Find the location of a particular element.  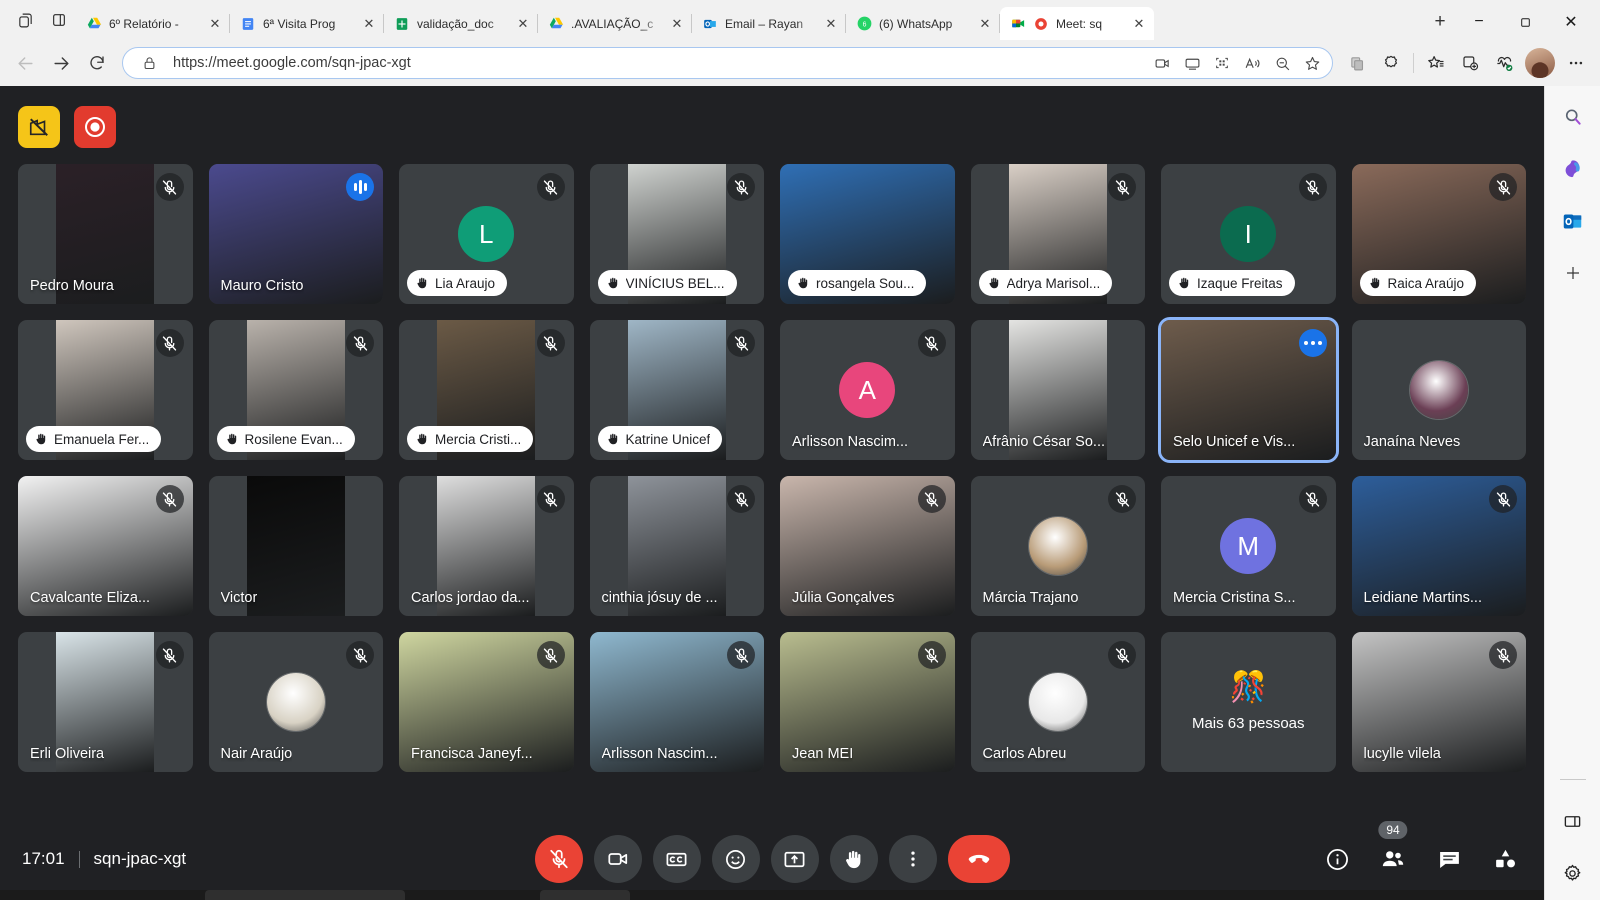

lock-icon is located at coordinates (149, 63).